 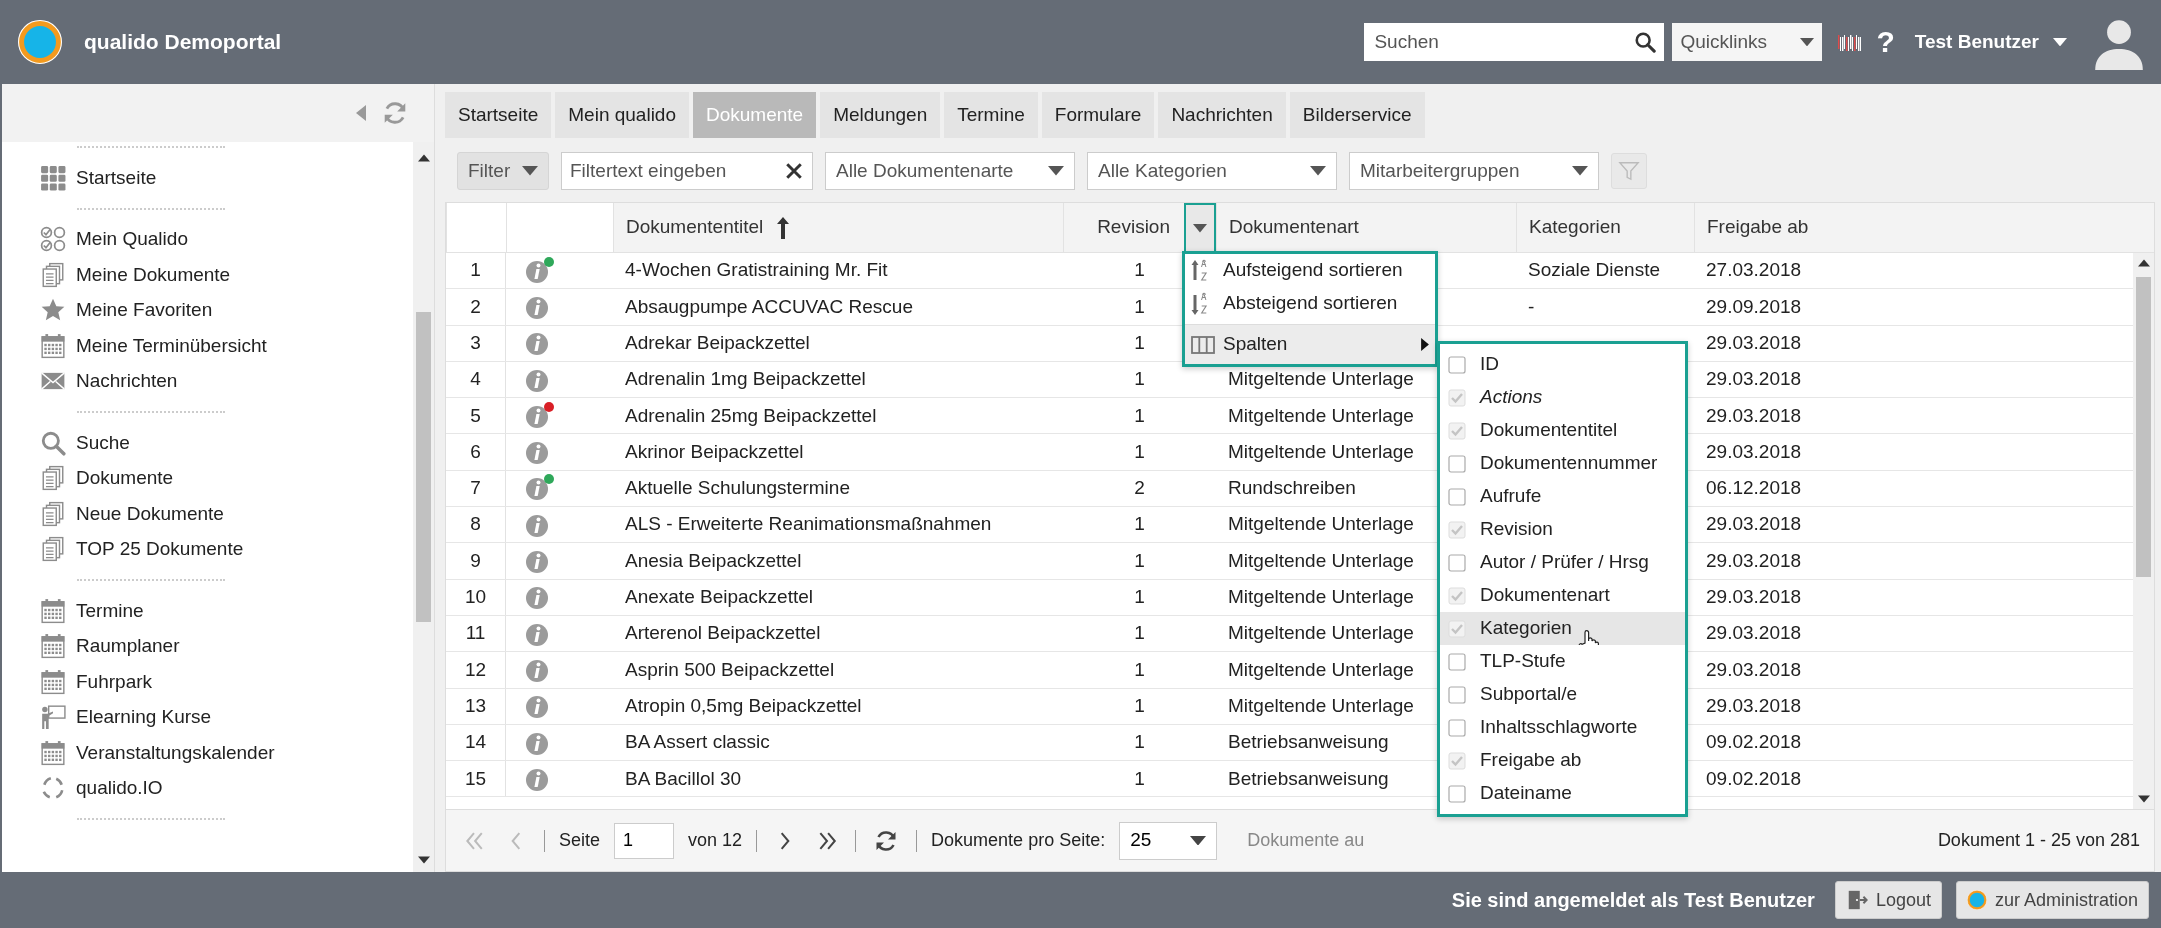 I want to click on quicklinks-select: Quicklinks, so click(x=1747, y=42).